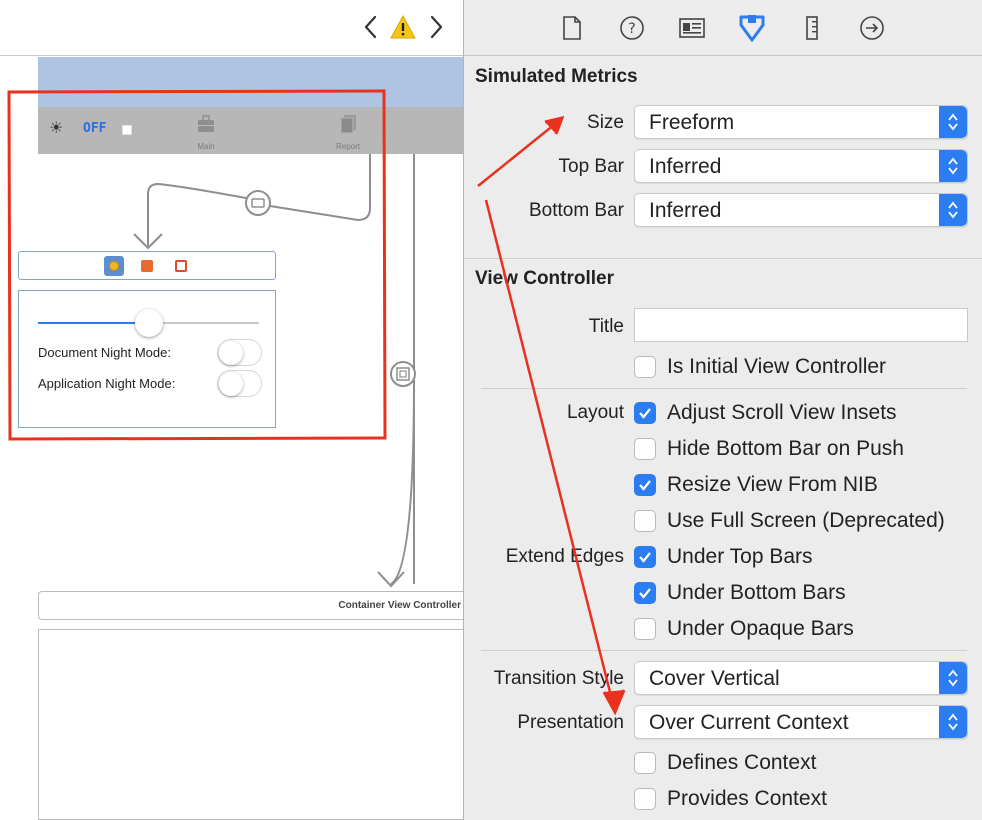 This screenshot has width=982, height=820. Describe the element at coordinates (56, 129) in the screenshot. I see `sun-icon: ☀` at that location.